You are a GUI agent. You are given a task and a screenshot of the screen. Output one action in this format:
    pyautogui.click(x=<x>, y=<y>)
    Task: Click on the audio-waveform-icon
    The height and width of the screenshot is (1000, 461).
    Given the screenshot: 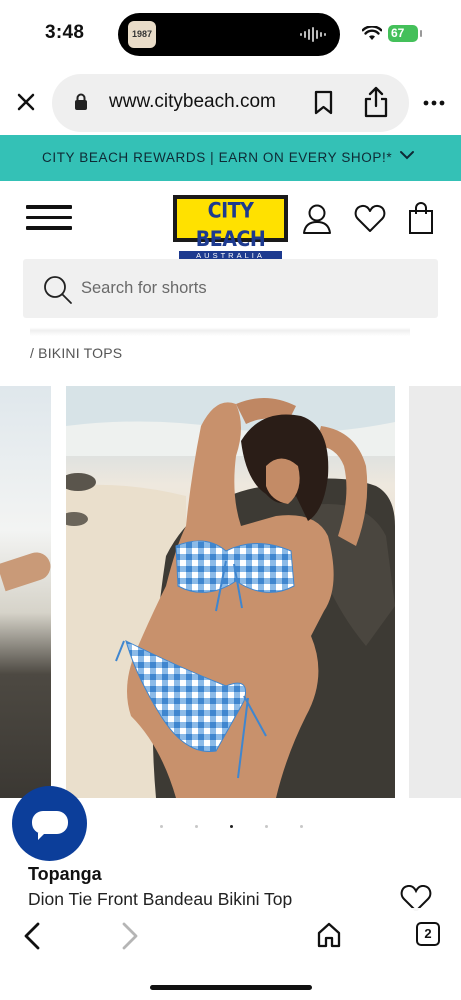 What is the action you would take?
    pyautogui.click(x=313, y=34)
    